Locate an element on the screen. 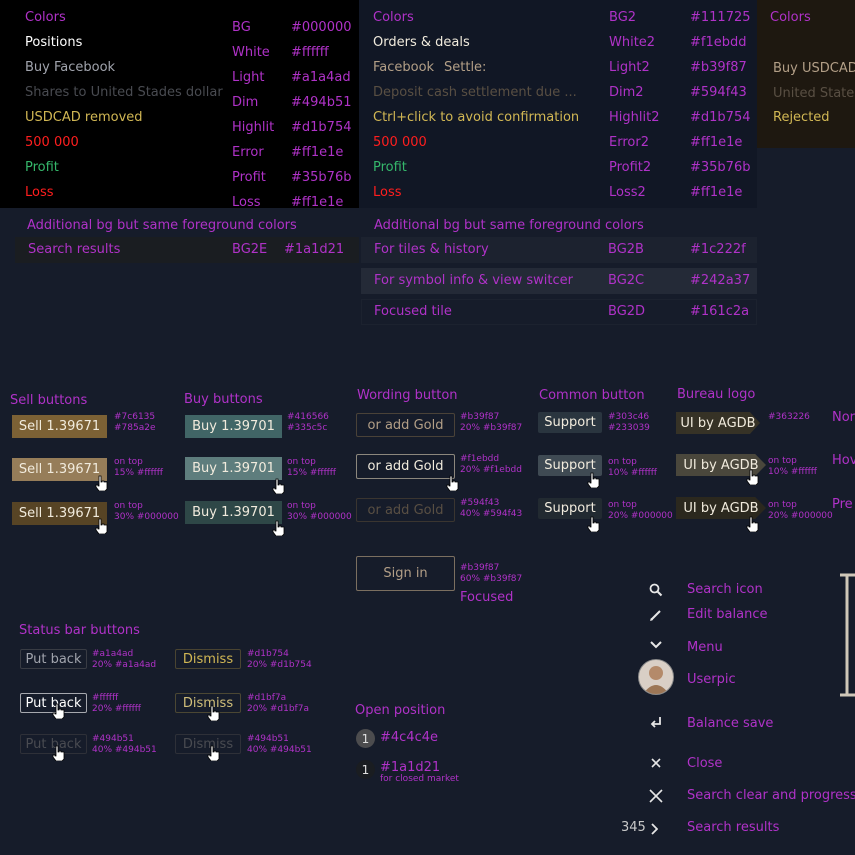 This screenshot has width=855, height=855. panel2-color-name-0: BG2 is located at coordinates (623, 17).